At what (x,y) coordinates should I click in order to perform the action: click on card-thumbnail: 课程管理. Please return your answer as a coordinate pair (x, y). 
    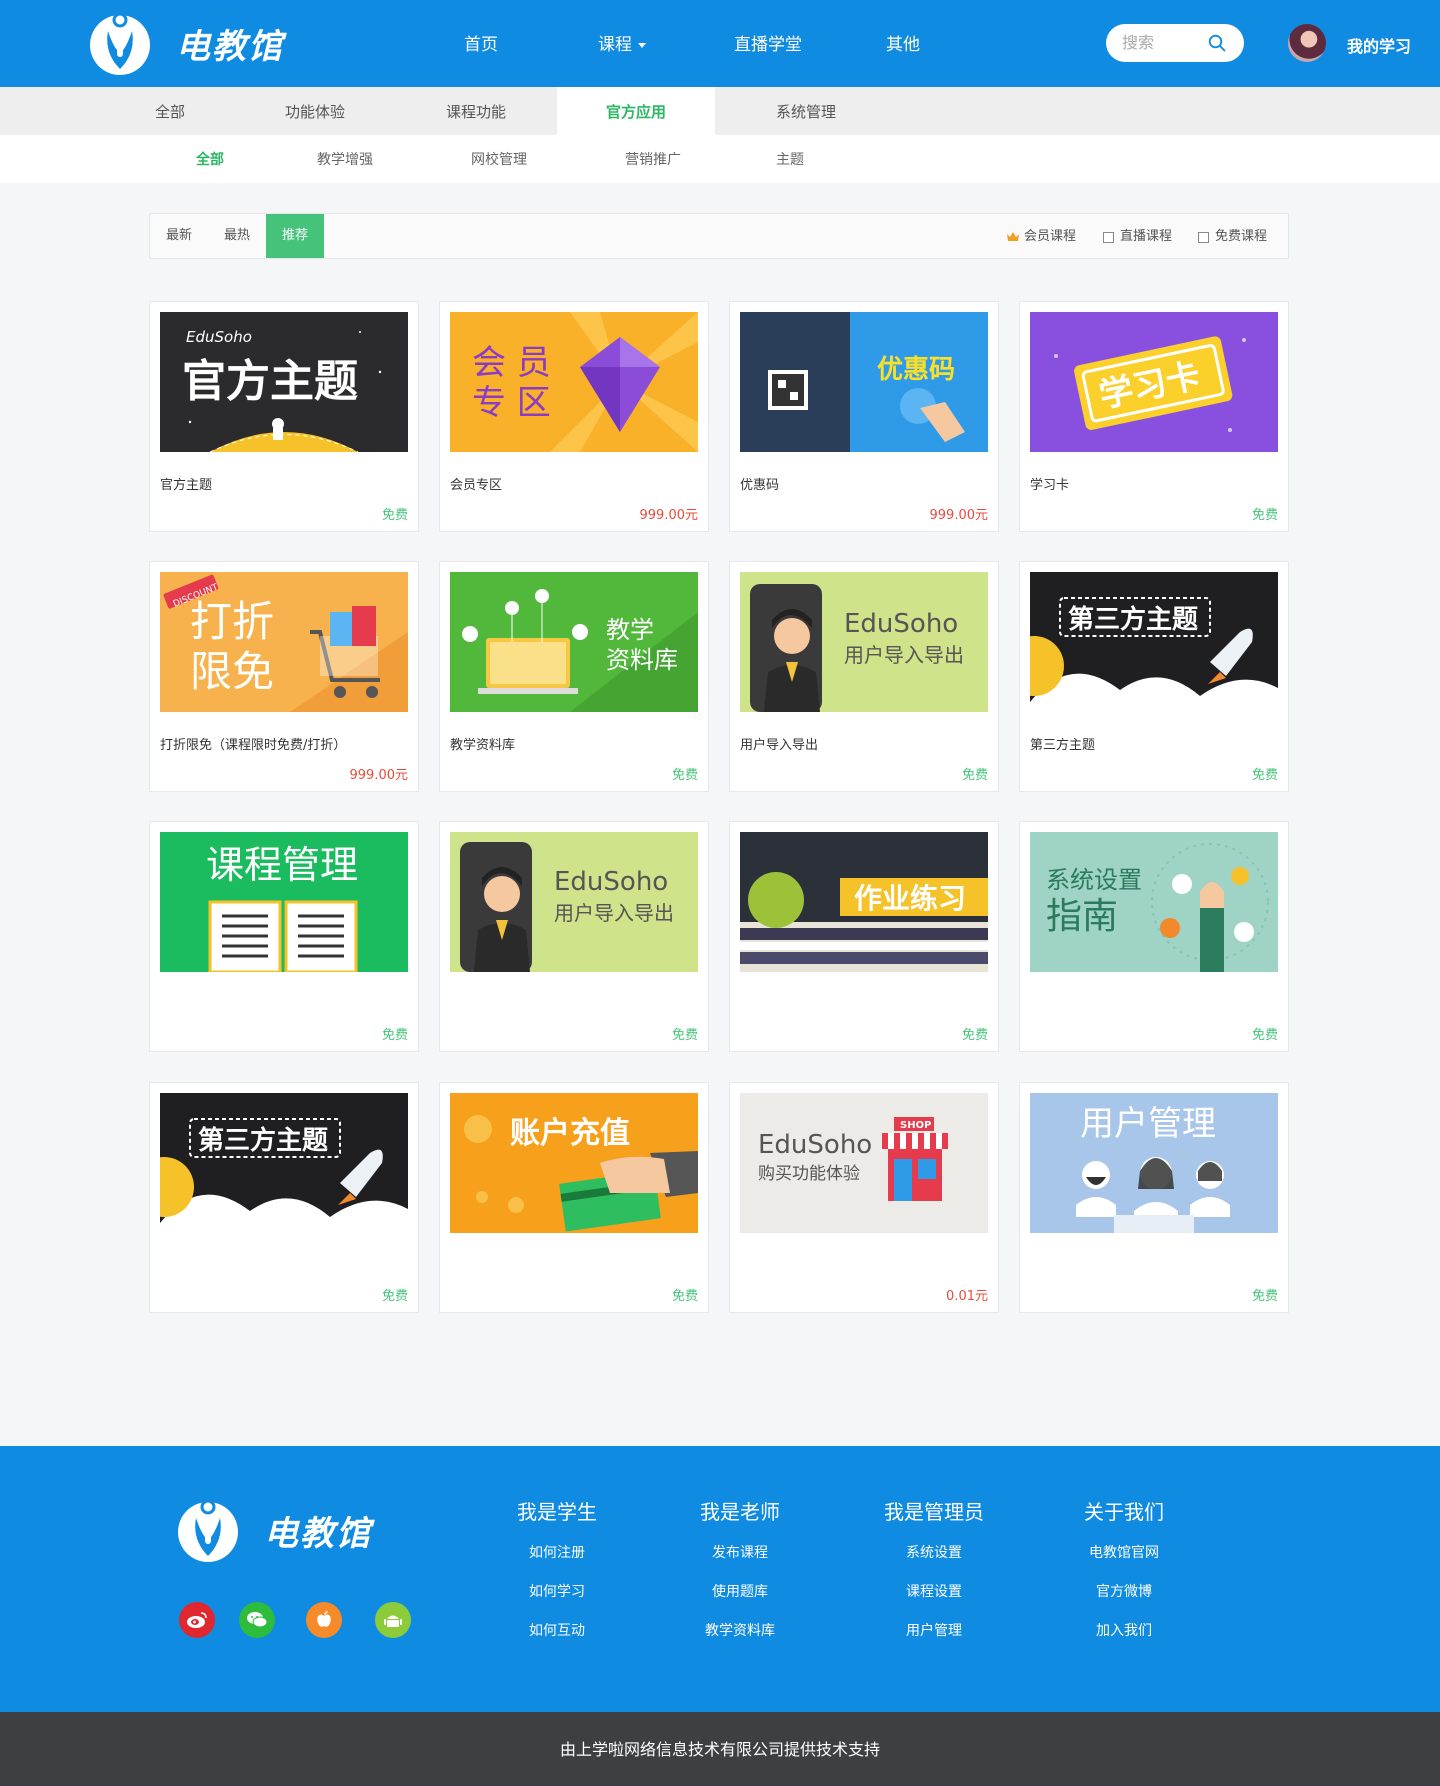
    Looking at the image, I should click on (284, 902).